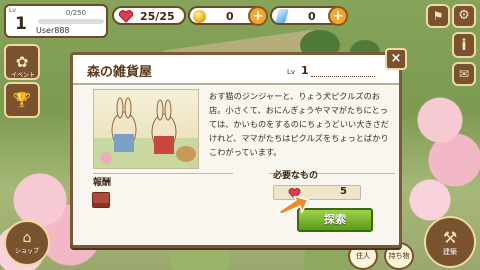 The image size is (480, 270). What do you see at coordinates (282, 16) in the screenshot?
I see `gem-icon` at bounding box center [282, 16].